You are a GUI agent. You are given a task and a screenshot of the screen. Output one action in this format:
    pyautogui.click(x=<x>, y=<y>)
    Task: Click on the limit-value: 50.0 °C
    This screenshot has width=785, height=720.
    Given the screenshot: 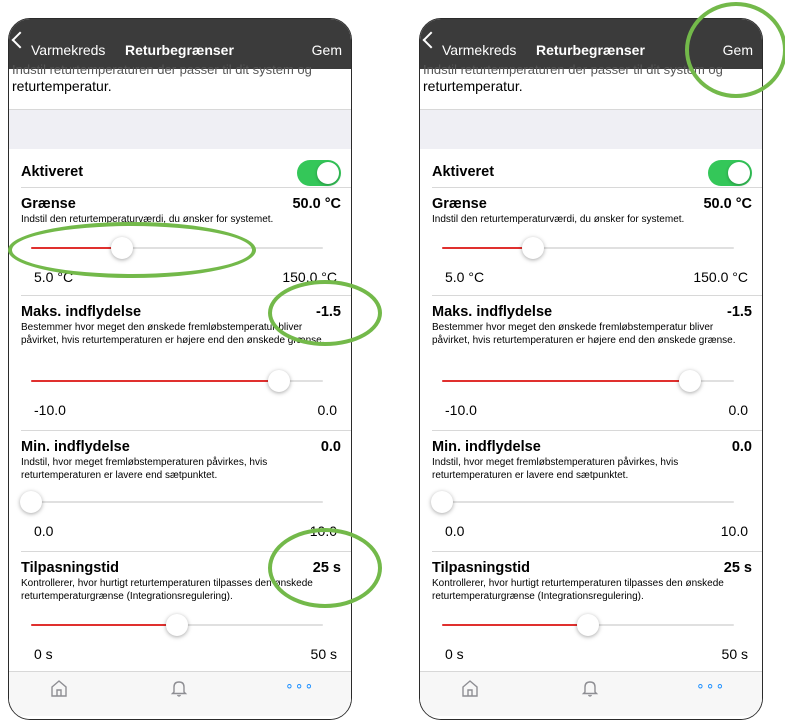 What is the action you would take?
    pyautogui.click(x=727, y=204)
    